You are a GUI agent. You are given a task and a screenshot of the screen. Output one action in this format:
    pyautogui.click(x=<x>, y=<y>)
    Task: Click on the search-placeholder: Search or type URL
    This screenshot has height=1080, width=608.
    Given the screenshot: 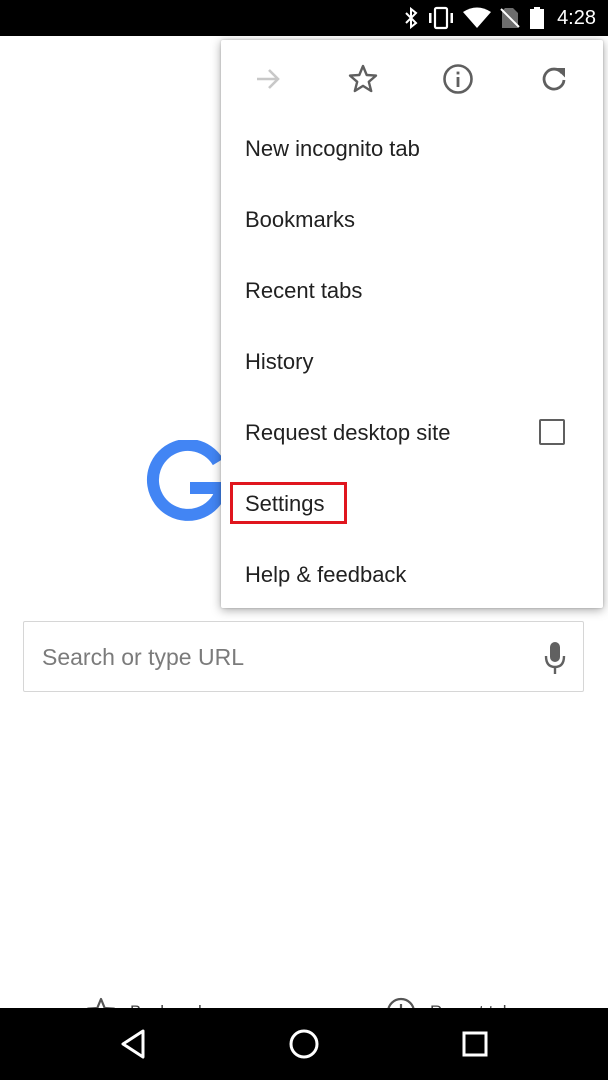 What is the action you would take?
    pyautogui.click(x=143, y=657)
    